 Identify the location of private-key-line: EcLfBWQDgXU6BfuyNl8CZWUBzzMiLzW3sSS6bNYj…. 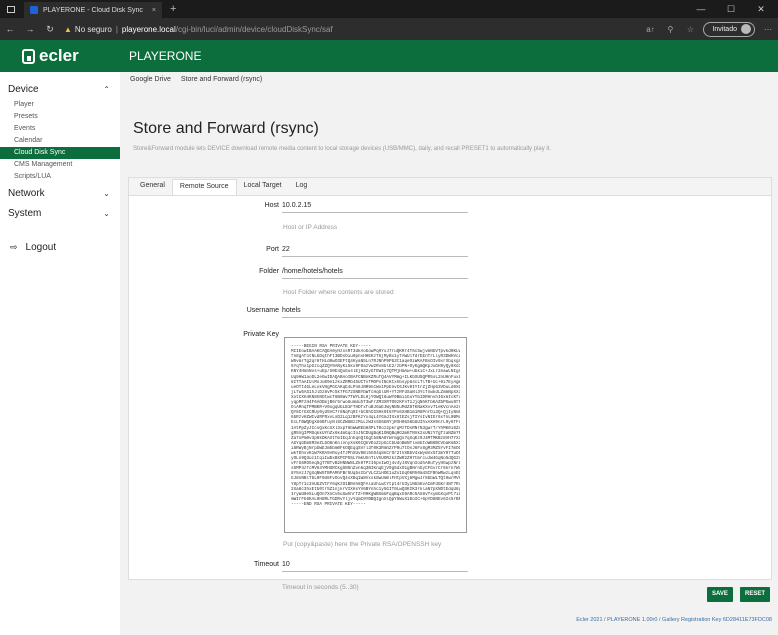
(375, 423).